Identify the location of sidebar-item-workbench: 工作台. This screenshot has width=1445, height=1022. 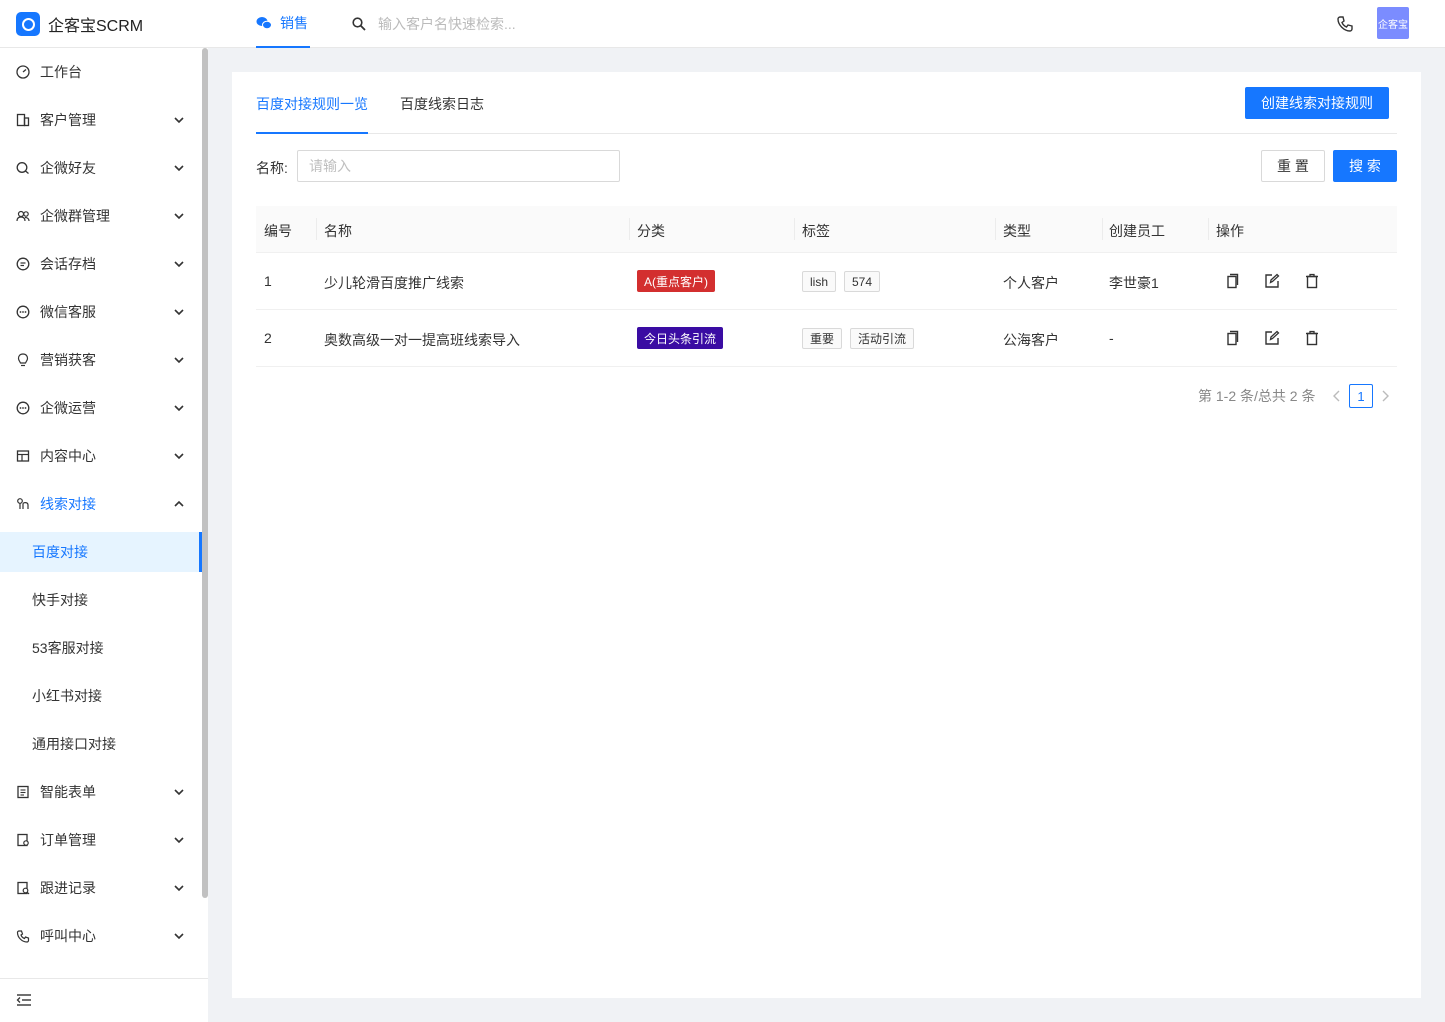
(100, 72).